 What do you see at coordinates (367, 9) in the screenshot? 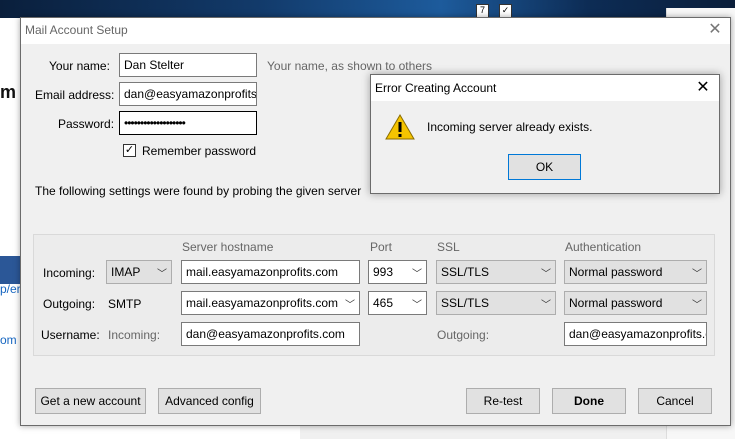
I see `background-banner` at bounding box center [367, 9].